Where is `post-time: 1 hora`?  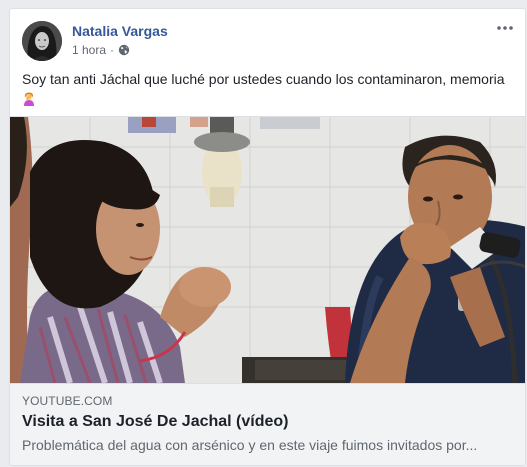
post-time: 1 hora is located at coordinates (89, 50).